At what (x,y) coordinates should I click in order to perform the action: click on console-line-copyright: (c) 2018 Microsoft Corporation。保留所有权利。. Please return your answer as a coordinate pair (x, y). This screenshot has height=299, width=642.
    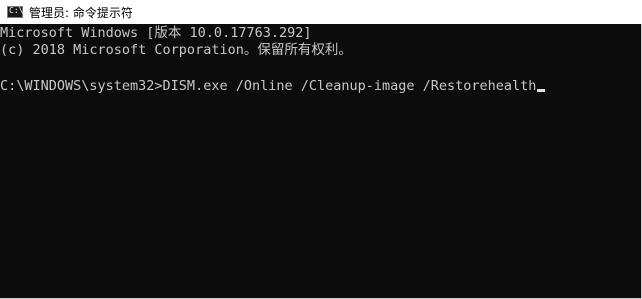
    Looking at the image, I should click on (176, 50).